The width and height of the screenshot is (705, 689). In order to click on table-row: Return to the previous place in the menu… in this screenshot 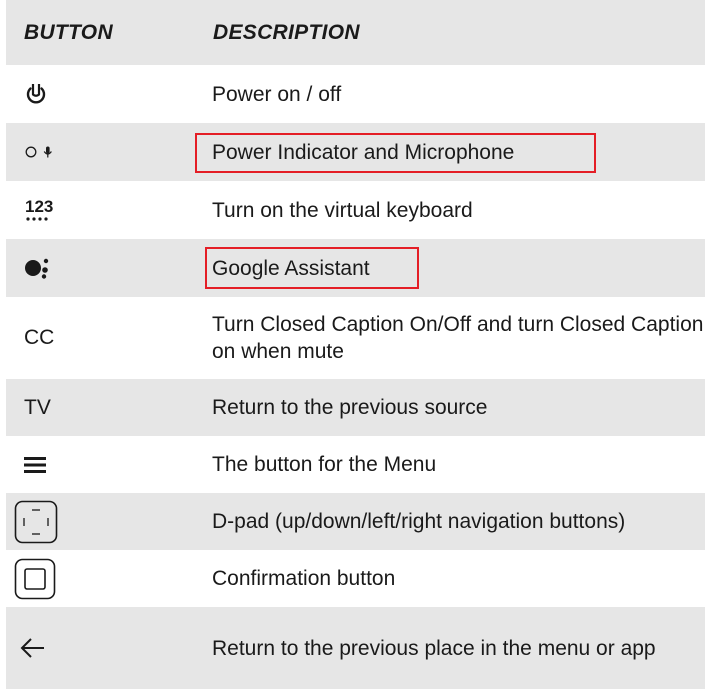, I will do `click(355, 648)`.